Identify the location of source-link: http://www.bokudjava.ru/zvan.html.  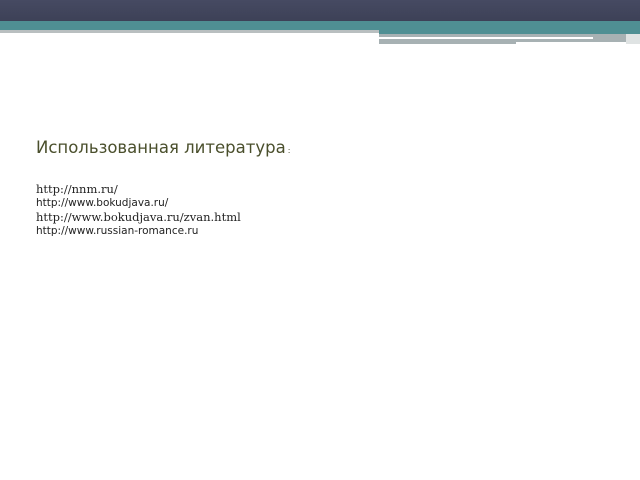
(138, 217).